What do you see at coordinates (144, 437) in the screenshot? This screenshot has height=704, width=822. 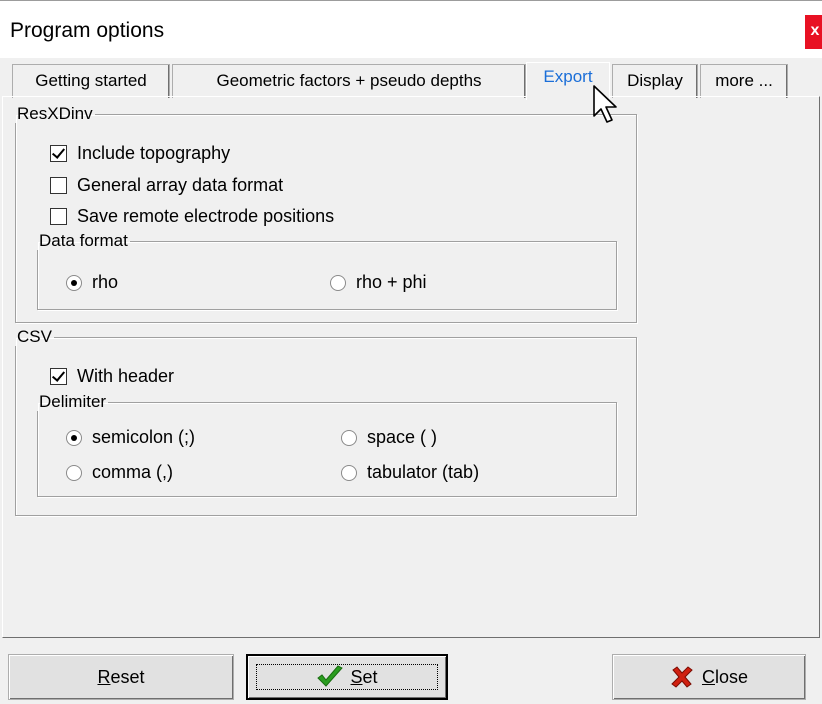 I see `radio-label: semicolon (;)` at bounding box center [144, 437].